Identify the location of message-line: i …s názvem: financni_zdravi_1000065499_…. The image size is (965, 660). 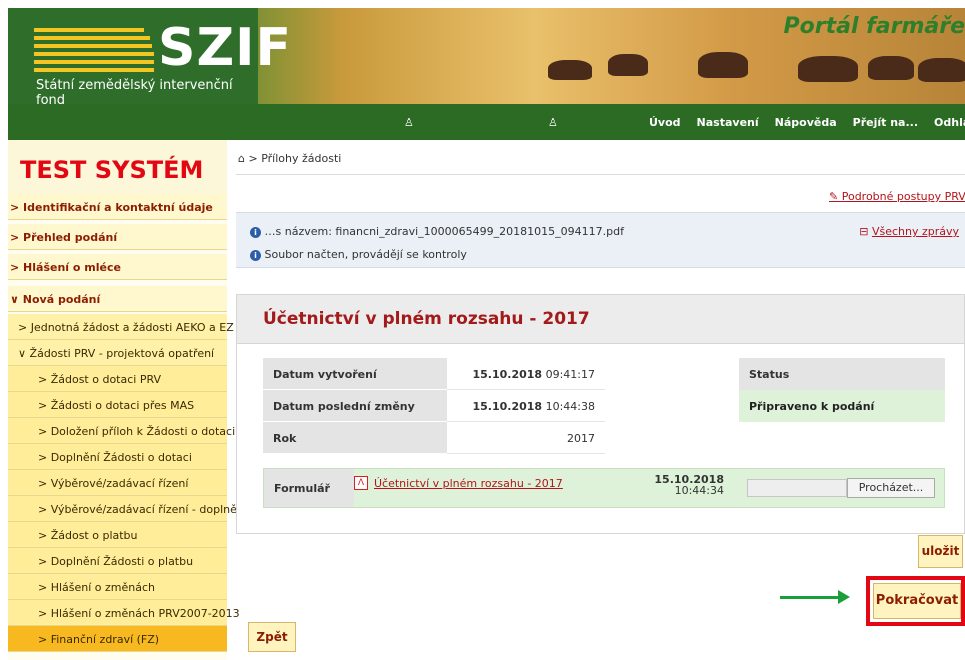
(437, 231).